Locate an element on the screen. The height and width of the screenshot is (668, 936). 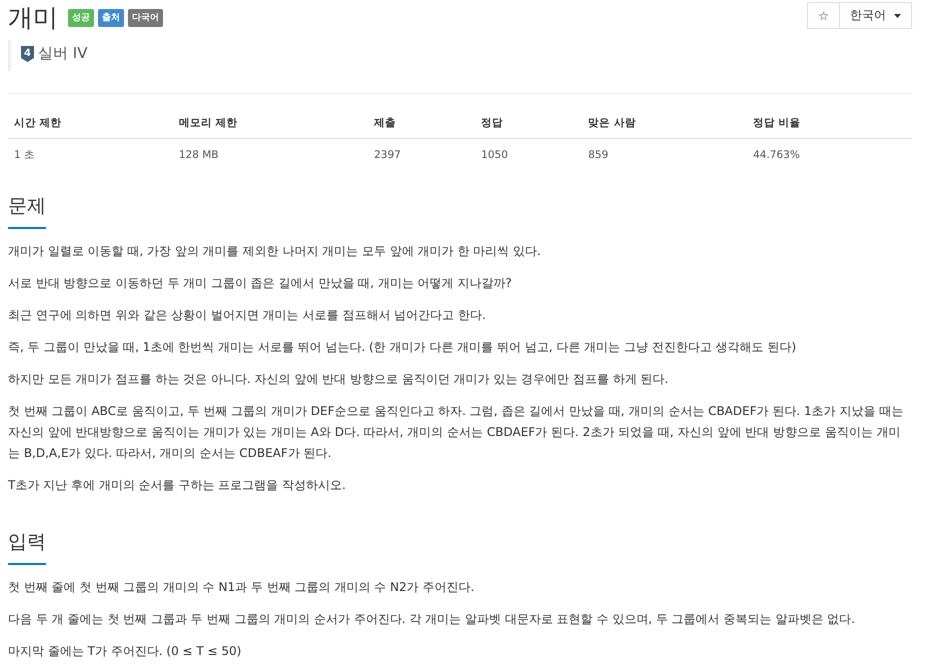
column-header: 제출 is located at coordinates (422, 123).